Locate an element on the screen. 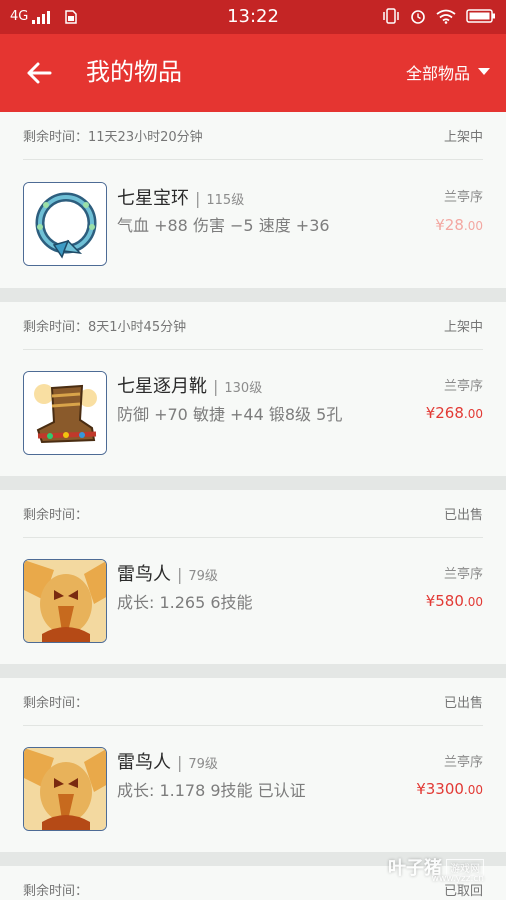 The height and width of the screenshot is (900, 506). item-level: 130级 is located at coordinates (243, 388).